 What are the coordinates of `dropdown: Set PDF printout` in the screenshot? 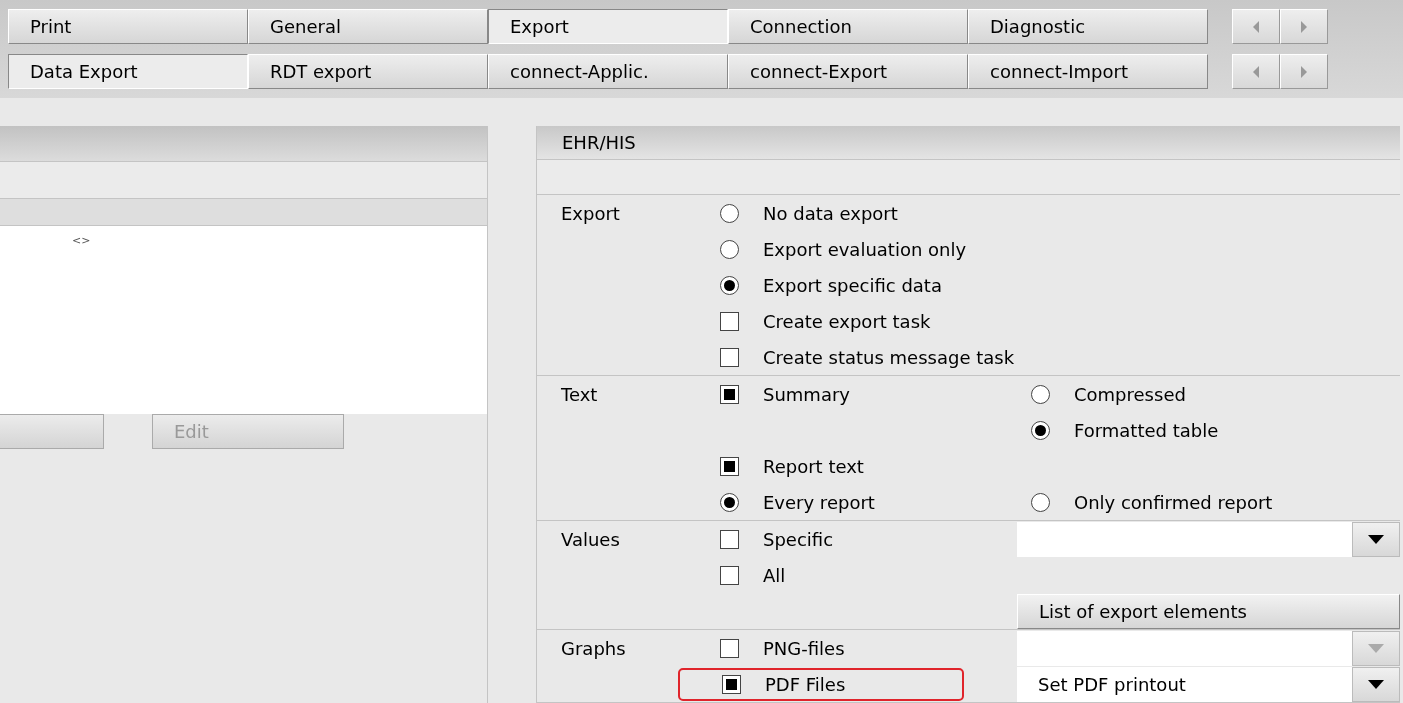 It's located at (1208, 684).